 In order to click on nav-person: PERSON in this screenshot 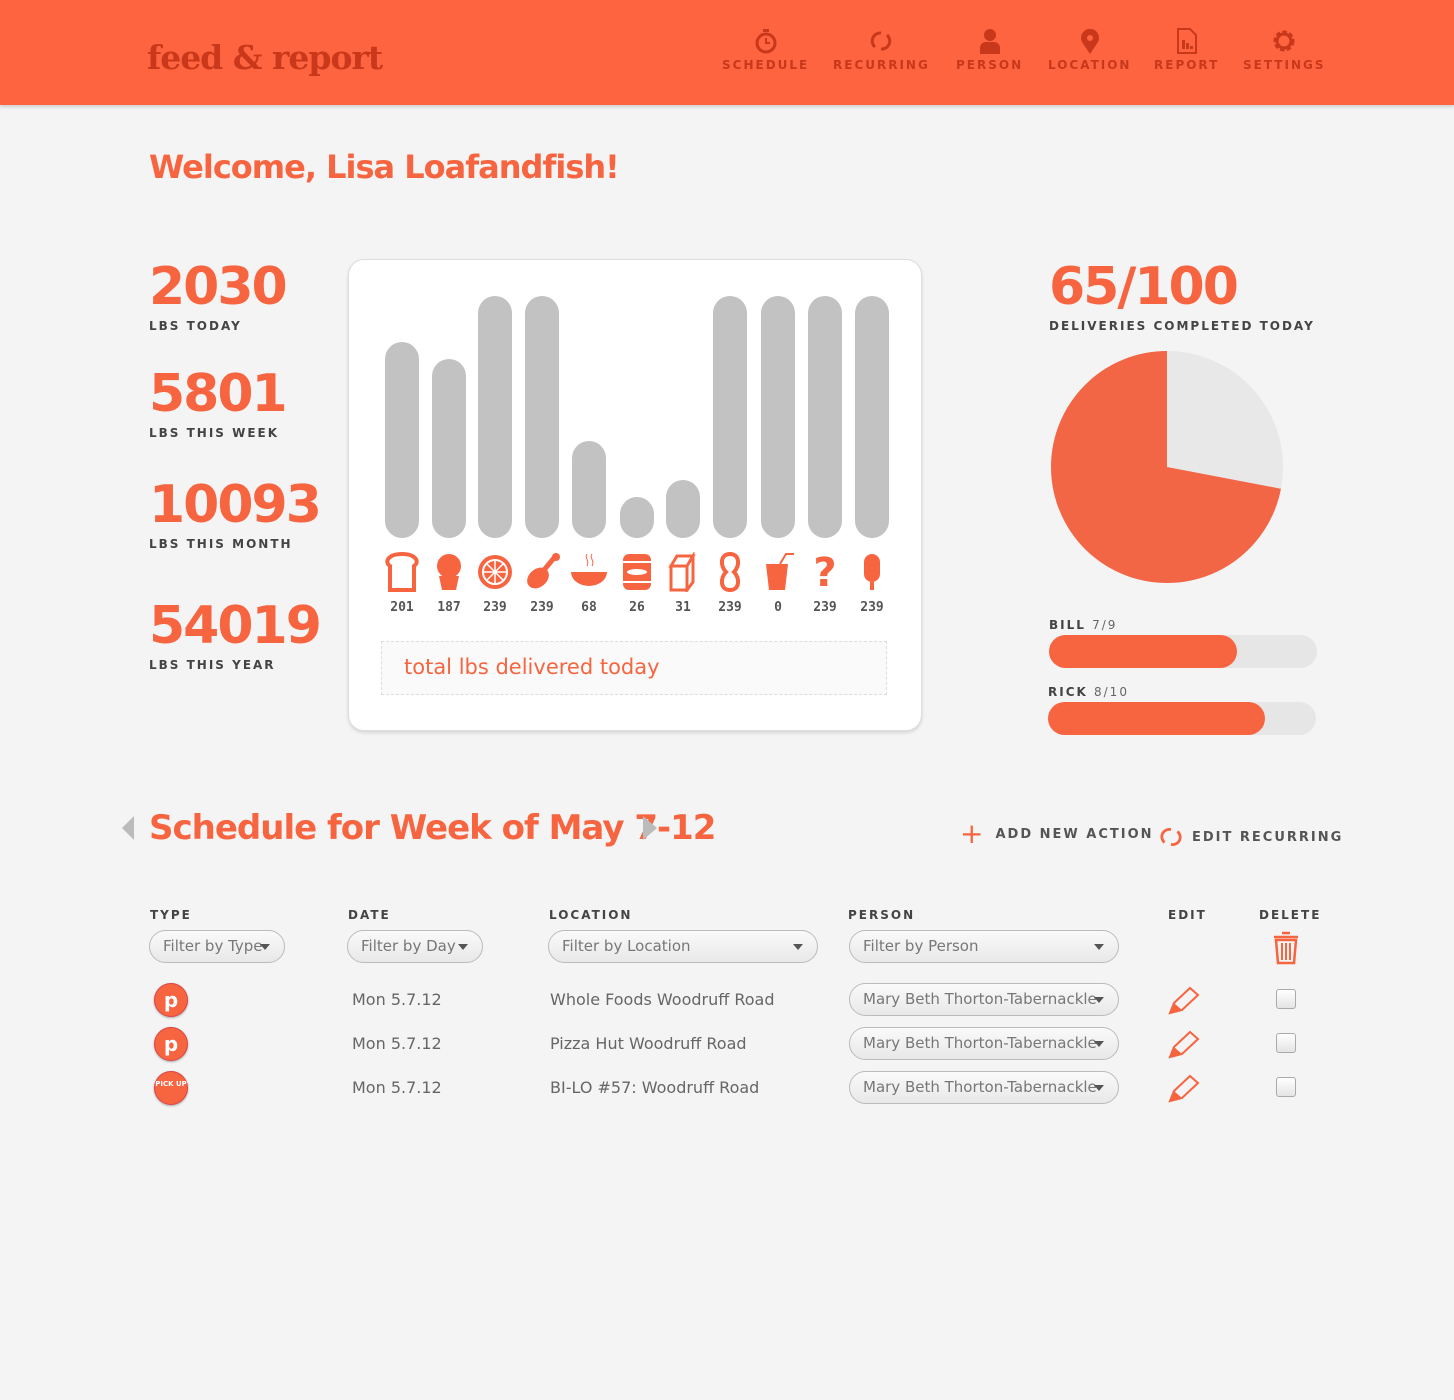, I will do `click(989, 50)`.